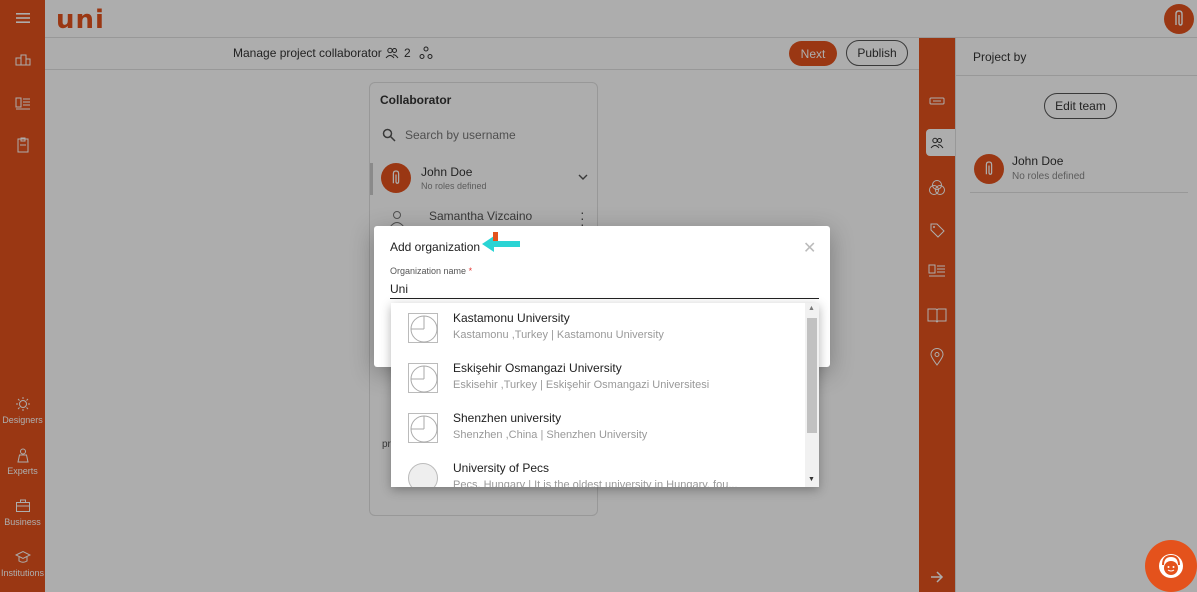 The width and height of the screenshot is (1197, 592). I want to click on organization-detail: Kastamonu ,Turkey | Kastamonu University, so click(558, 335).